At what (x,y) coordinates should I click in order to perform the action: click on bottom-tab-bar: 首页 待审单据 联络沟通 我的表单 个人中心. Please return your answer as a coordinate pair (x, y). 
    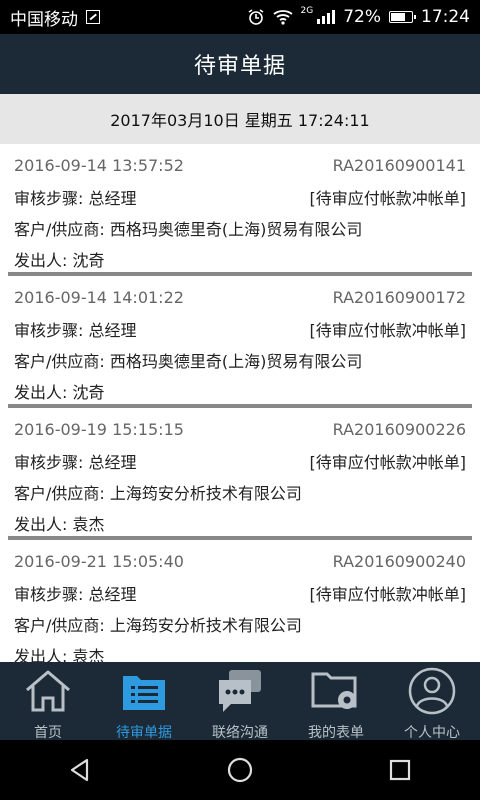
    Looking at the image, I should click on (240, 701).